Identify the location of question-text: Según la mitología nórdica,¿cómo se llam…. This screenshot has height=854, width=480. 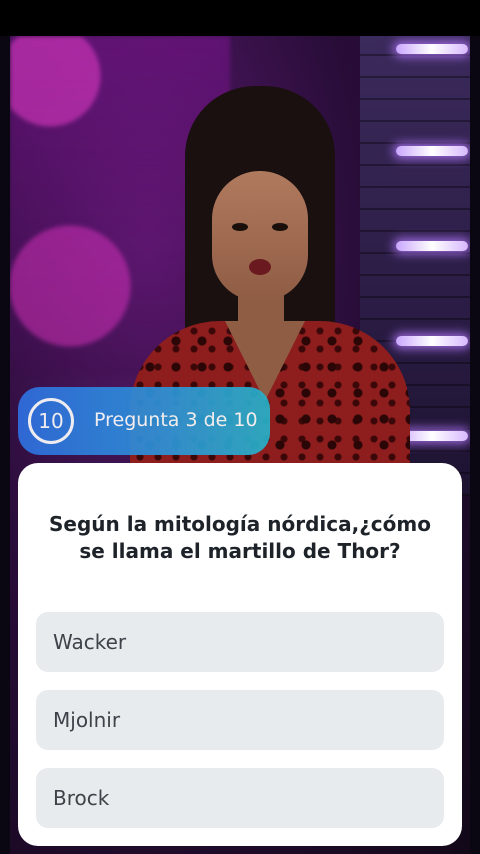
(239, 537).